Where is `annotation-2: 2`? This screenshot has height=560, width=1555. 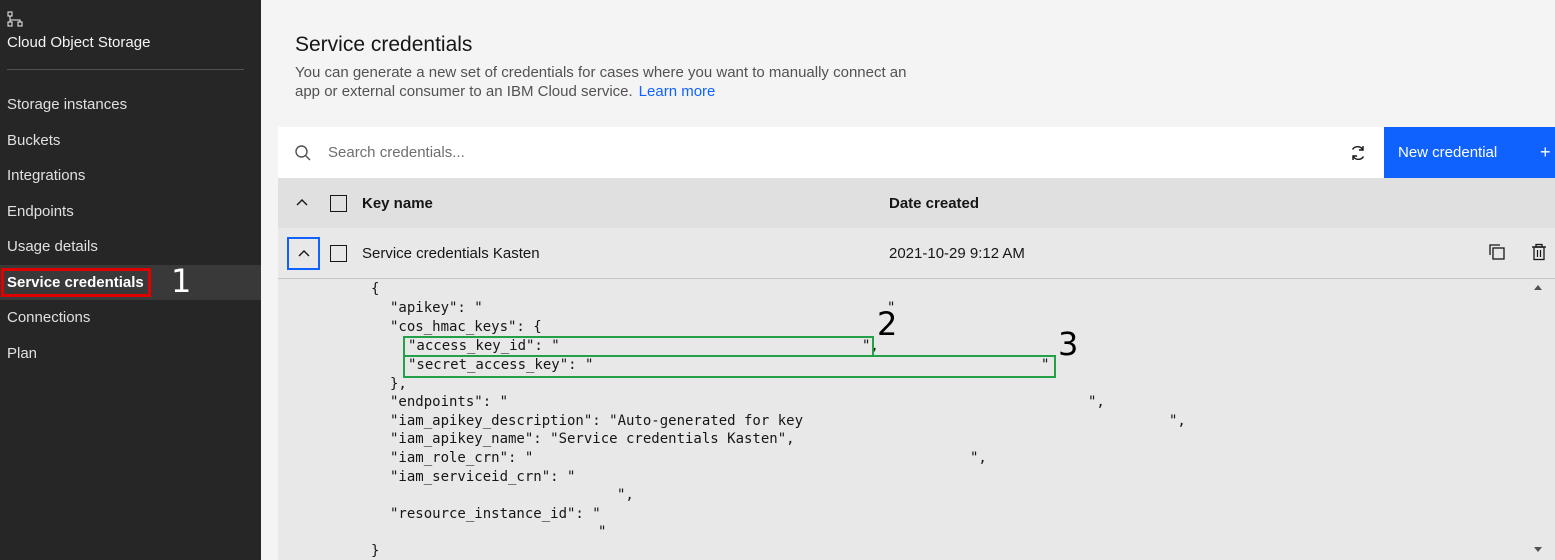 annotation-2: 2 is located at coordinates (887, 324).